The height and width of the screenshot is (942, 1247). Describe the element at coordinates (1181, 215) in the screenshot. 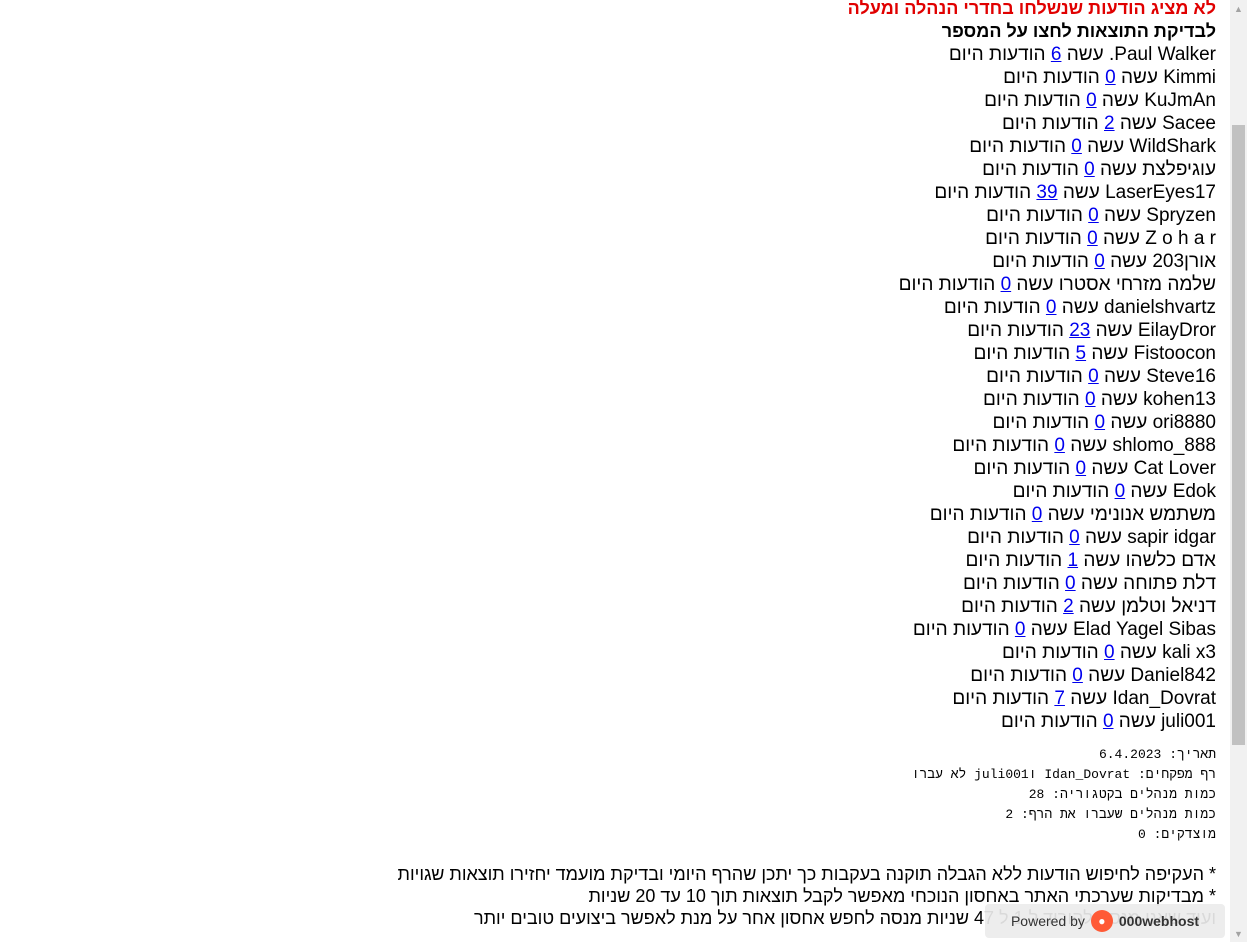

I see `user-name: Spryzen` at that location.